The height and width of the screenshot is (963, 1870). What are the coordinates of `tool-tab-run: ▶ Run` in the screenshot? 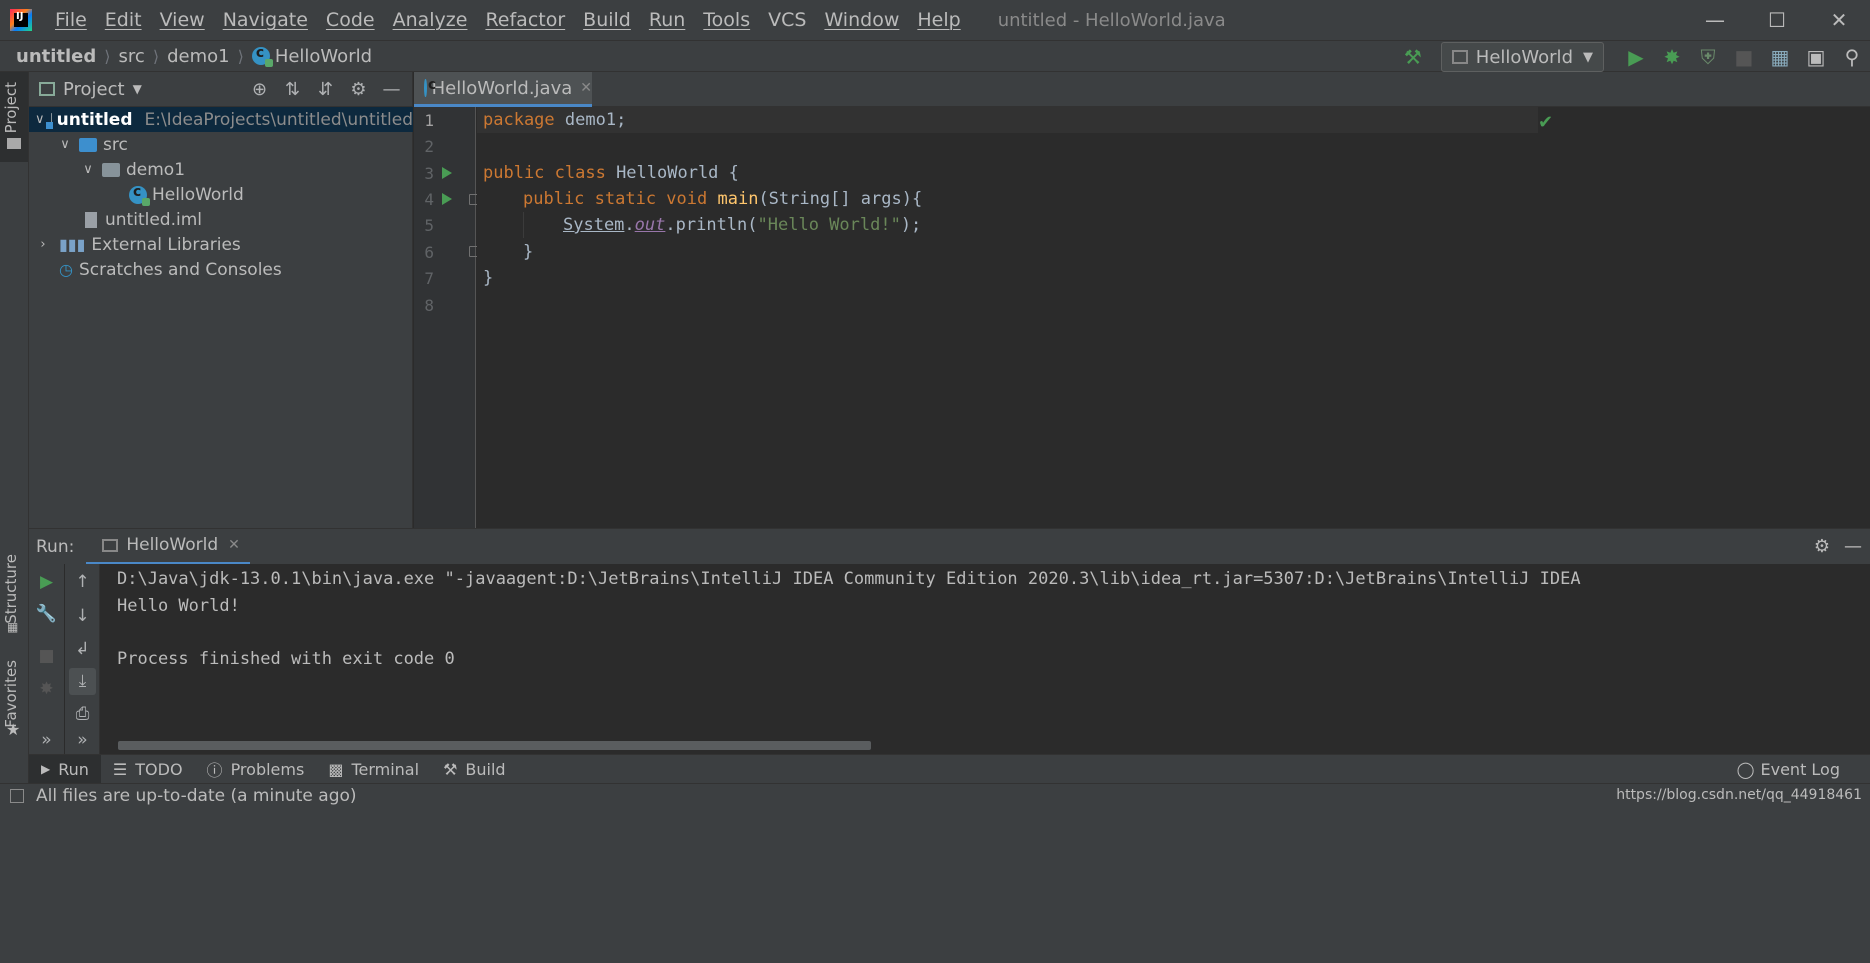 It's located at (65, 769).